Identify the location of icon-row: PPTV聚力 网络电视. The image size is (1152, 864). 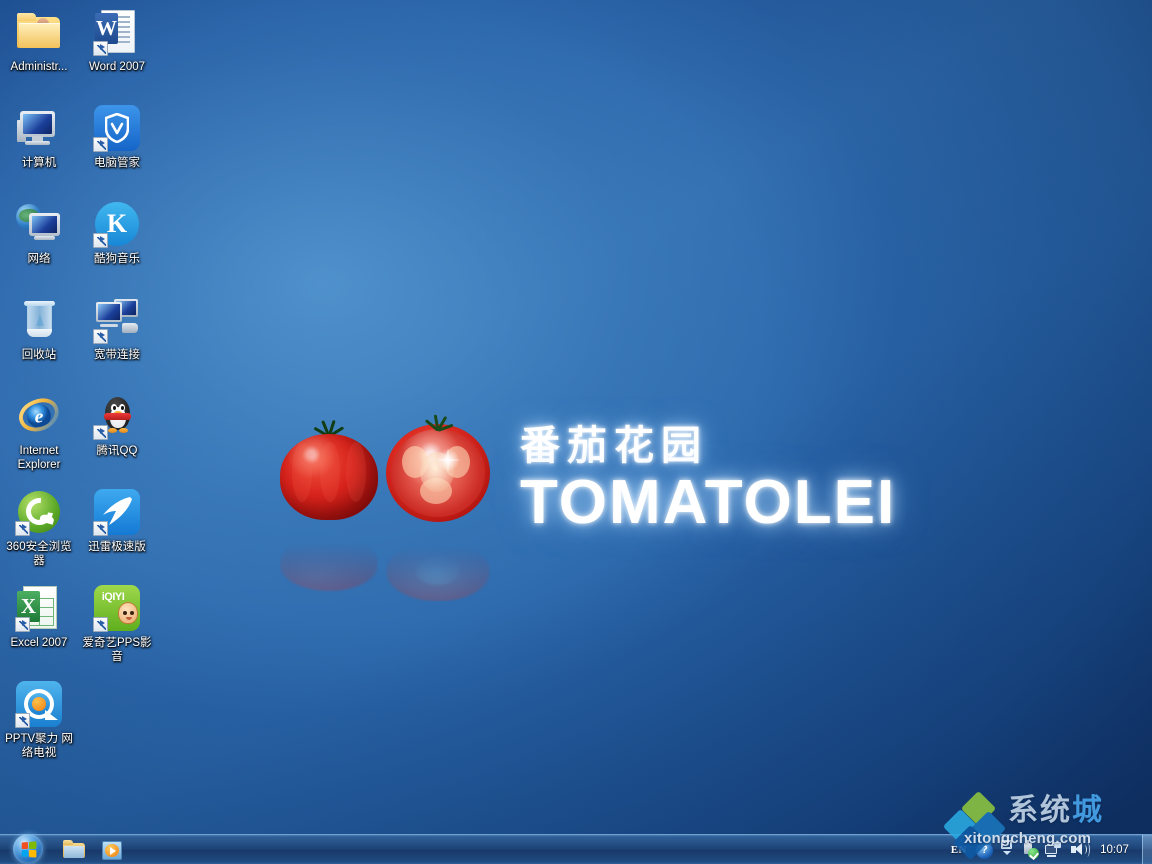
(80, 724).